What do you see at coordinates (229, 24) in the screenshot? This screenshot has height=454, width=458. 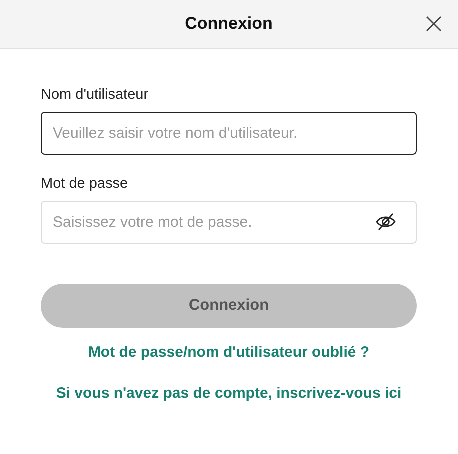 I see `window-title: Connexion` at bounding box center [229, 24].